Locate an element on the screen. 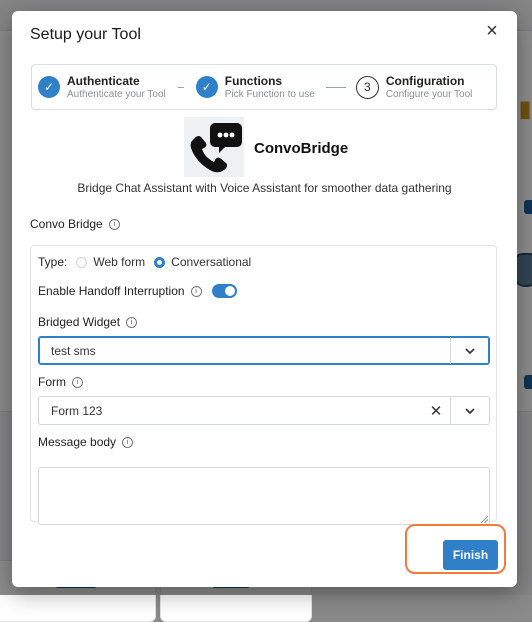 This screenshot has height=622, width=532. clear-icon: ✕ is located at coordinates (436, 411).